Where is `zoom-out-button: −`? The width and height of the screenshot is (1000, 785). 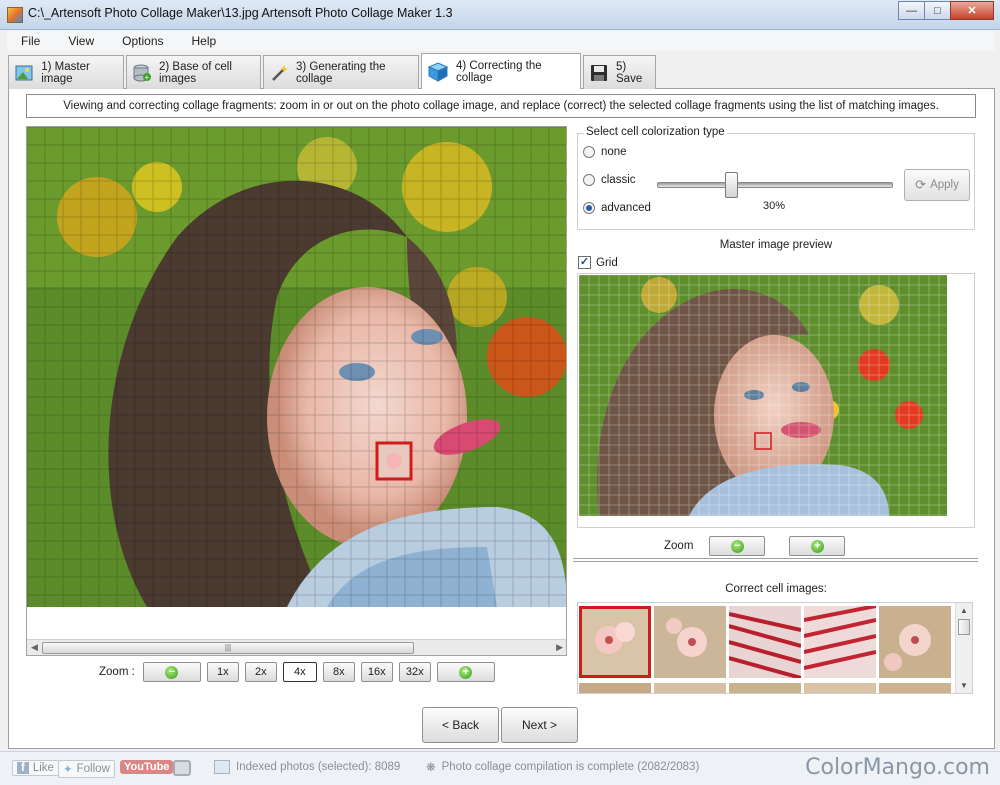 zoom-out-button: − is located at coordinates (171, 672).